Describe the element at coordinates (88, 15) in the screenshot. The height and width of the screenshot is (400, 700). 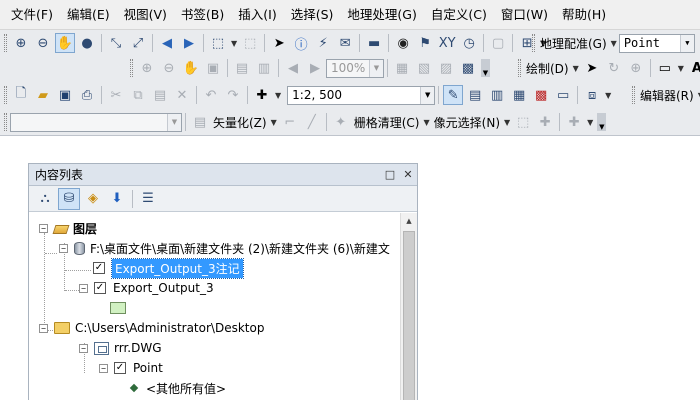
I see `menu-edit: 编辑(E)` at that location.